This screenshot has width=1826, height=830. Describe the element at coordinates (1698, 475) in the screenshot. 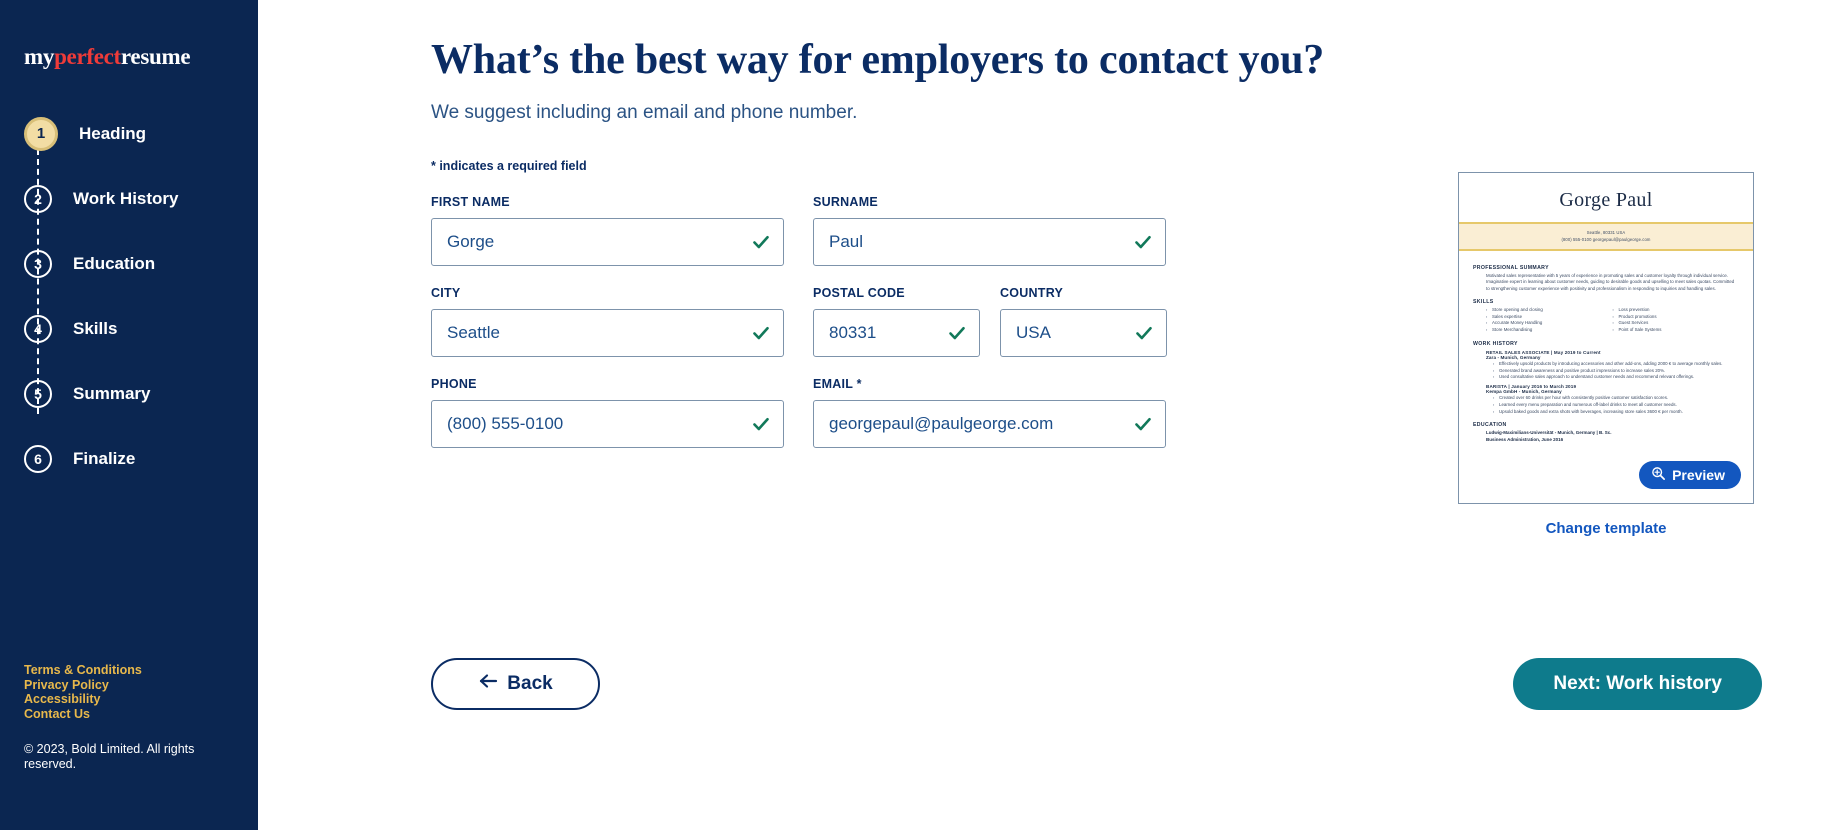

I see `preview-button-label: Preview` at that location.